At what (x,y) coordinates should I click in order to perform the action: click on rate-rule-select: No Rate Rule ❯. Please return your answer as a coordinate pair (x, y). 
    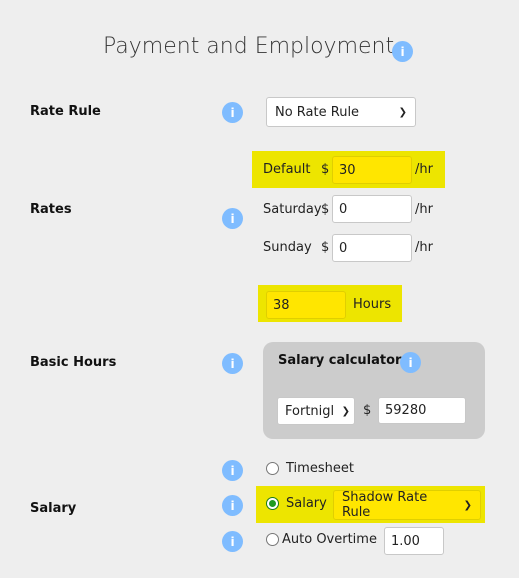
    Looking at the image, I should click on (341, 112).